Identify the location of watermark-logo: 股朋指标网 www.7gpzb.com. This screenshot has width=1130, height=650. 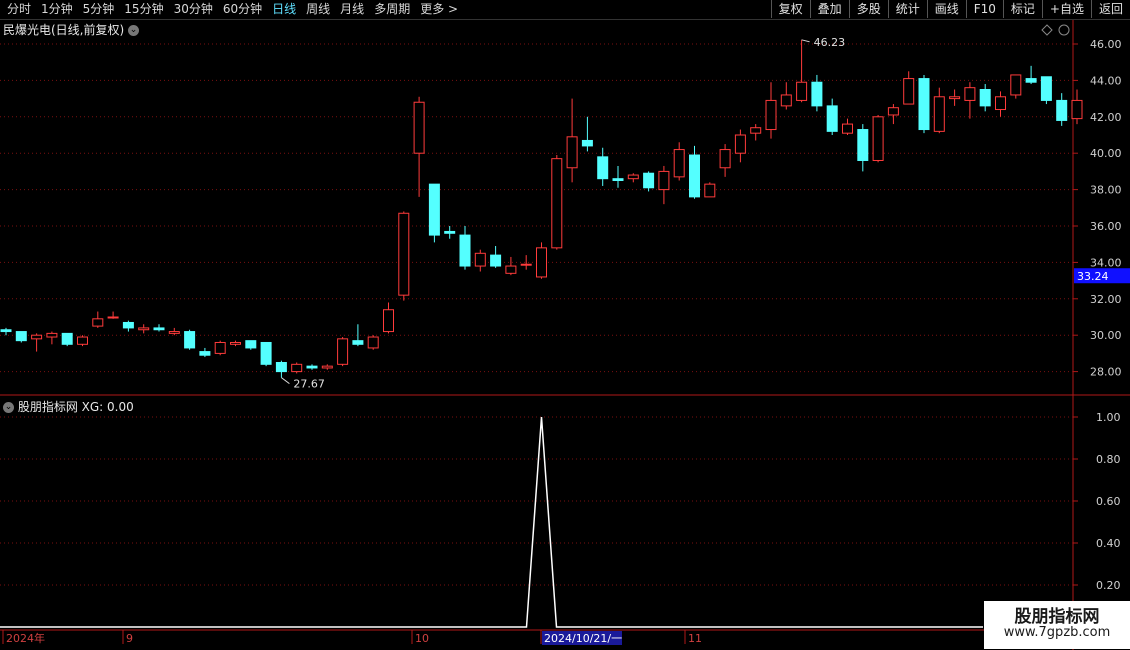
(1057, 625).